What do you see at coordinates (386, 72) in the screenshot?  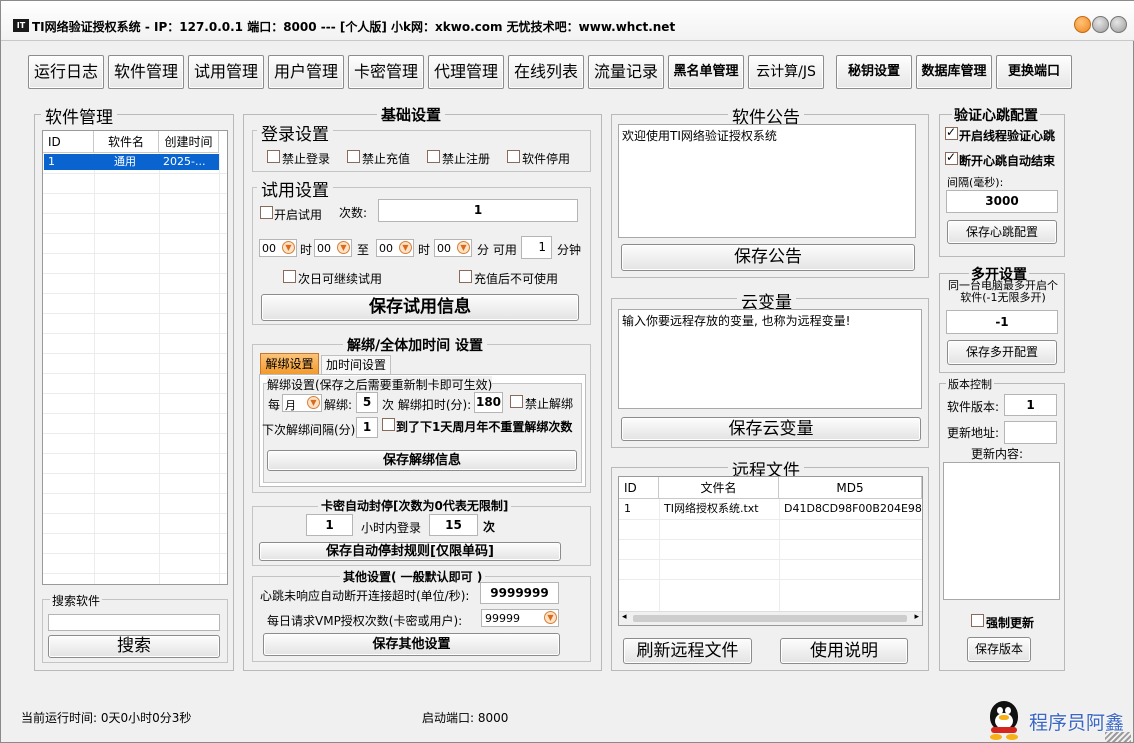 I see `tab-card-manage: 卡密管理` at bounding box center [386, 72].